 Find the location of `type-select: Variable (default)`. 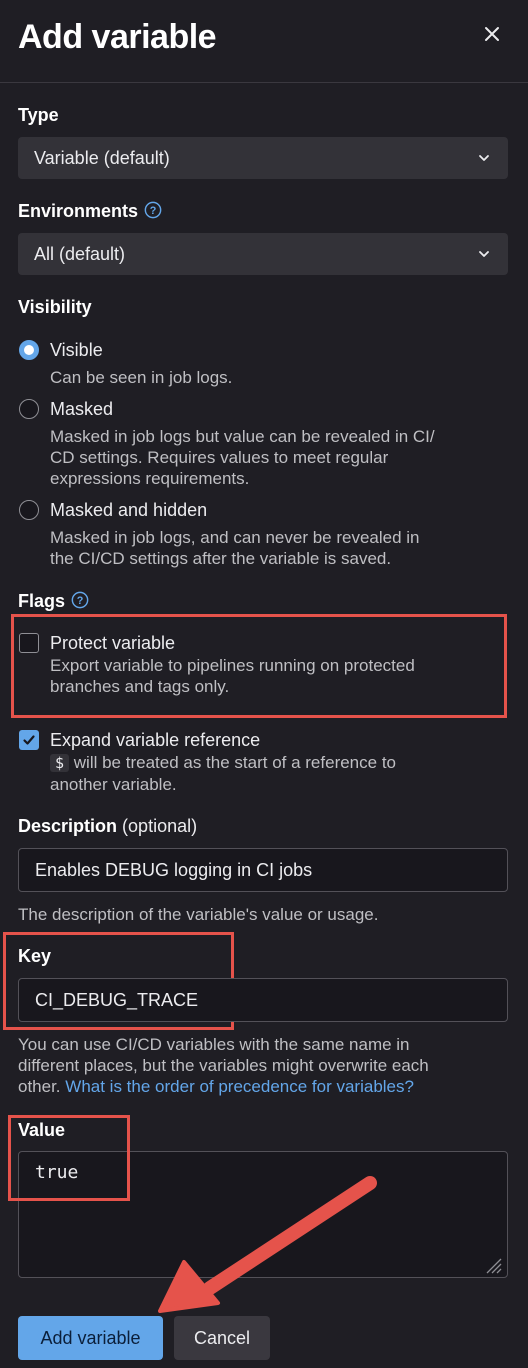

type-select: Variable (default) is located at coordinates (263, 158).